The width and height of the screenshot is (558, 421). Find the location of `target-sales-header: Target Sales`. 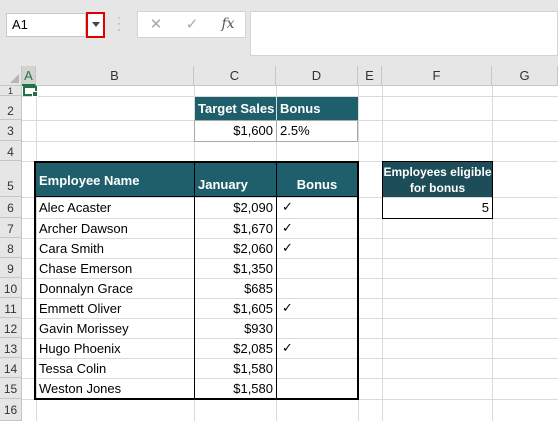

target-sales-header: Target Sales is located at coordinates (235, 108).